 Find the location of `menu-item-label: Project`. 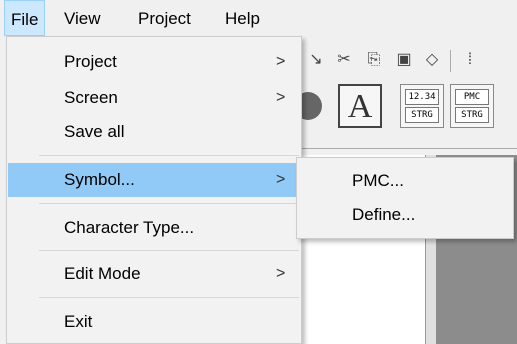

menu-item-label: Project is located at coordinates (90, 61).